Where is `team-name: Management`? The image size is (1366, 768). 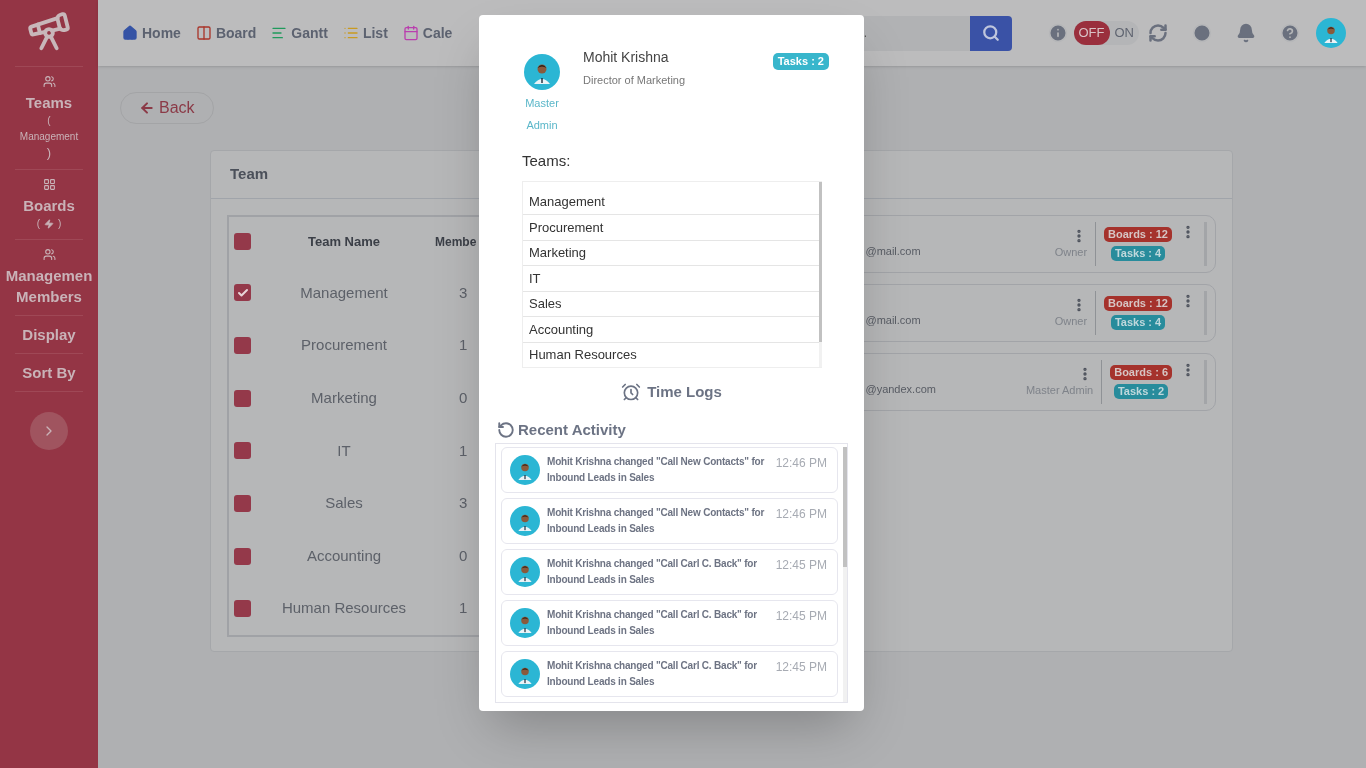 team-name: Management is located at coordinates (49, 137).